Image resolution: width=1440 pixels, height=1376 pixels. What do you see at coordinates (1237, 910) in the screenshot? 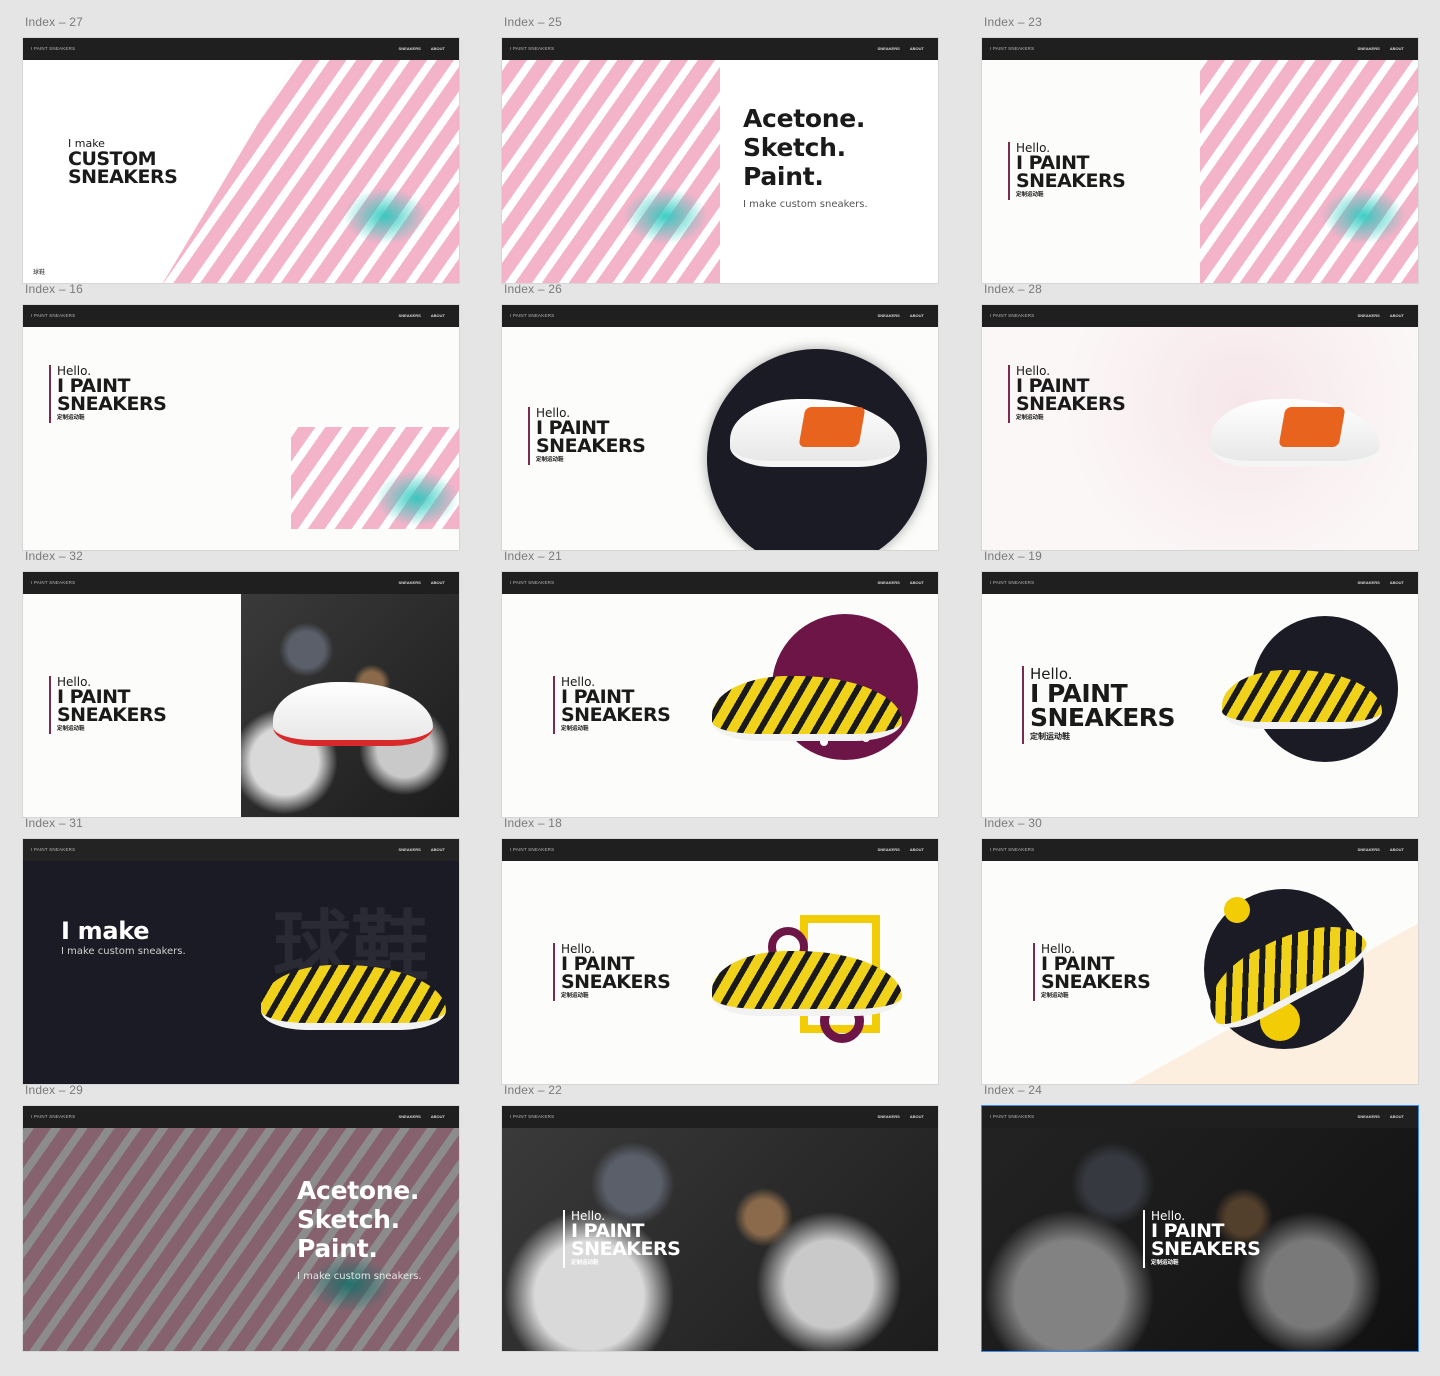
I see `yellow-dot` at bounding box center [1237, 910].